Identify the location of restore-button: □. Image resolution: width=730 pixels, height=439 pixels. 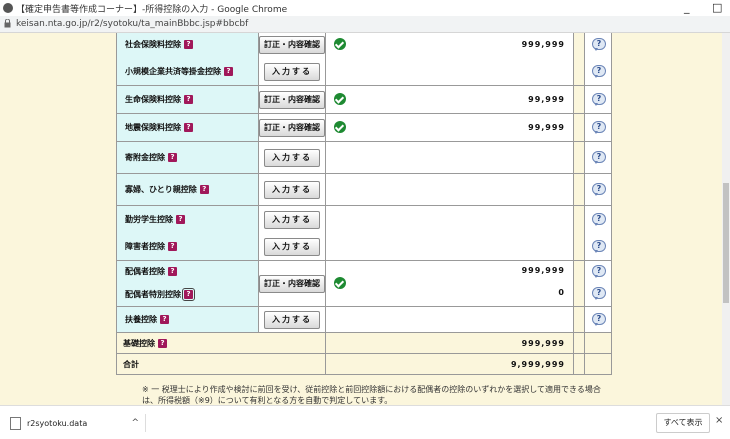
(717, 7).